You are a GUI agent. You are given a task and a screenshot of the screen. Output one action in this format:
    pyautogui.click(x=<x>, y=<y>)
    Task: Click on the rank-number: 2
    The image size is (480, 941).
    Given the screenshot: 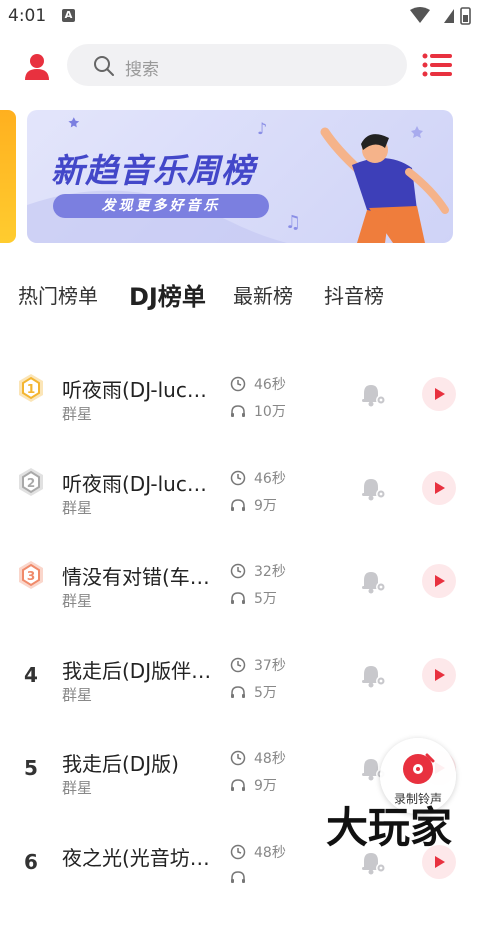 What is the action you would take?
    pyautogui.click(x=31, y=483)
    